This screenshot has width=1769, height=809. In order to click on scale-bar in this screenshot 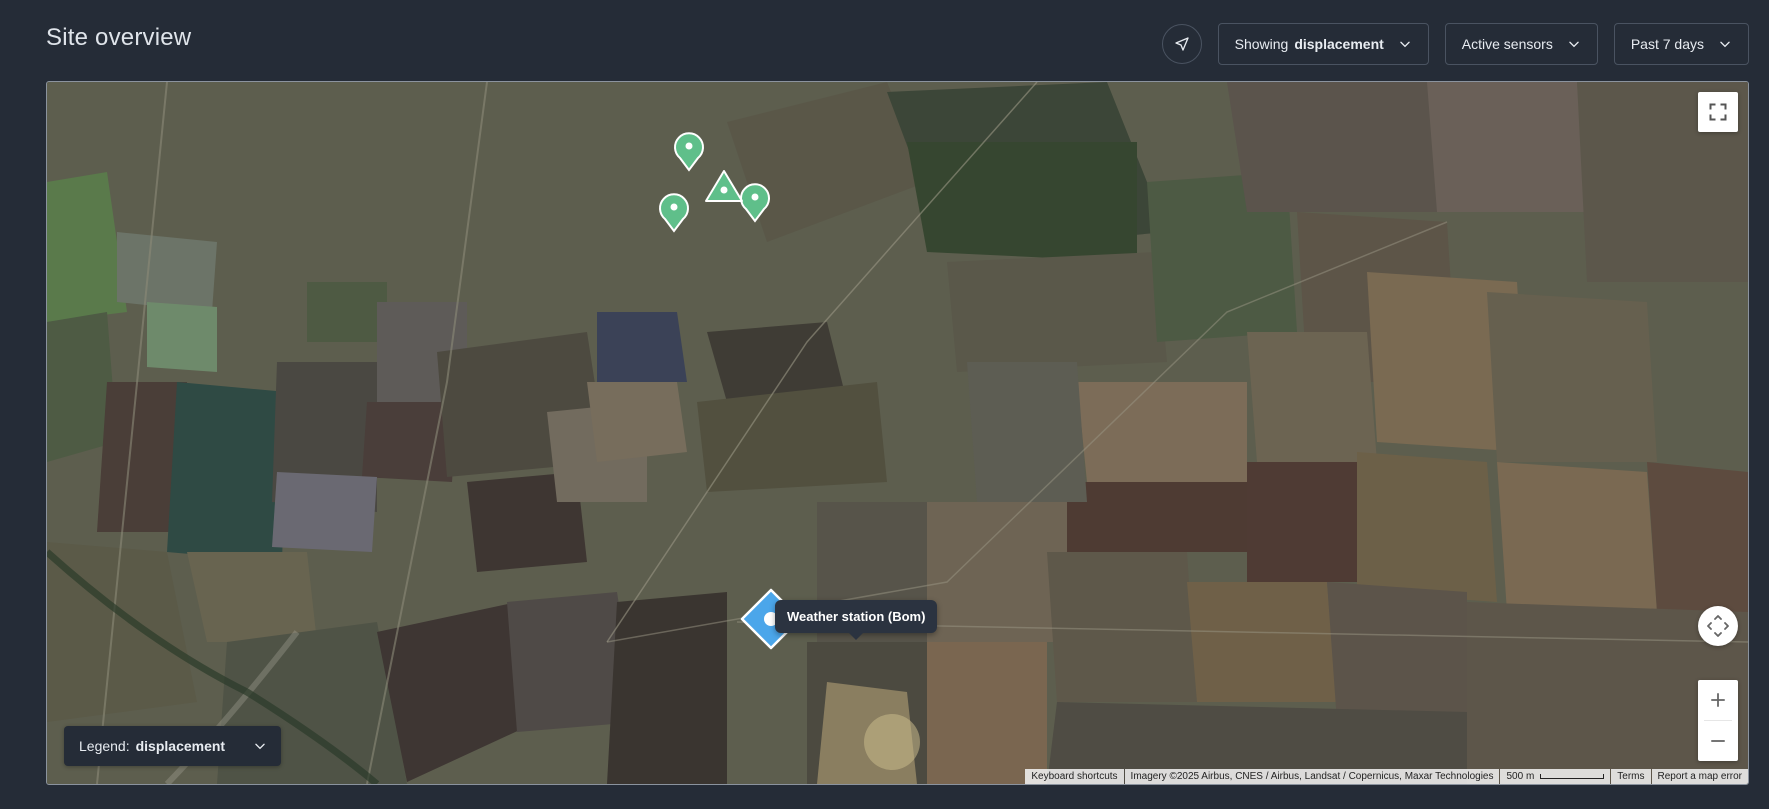, I will do `click(1572, 776)`.